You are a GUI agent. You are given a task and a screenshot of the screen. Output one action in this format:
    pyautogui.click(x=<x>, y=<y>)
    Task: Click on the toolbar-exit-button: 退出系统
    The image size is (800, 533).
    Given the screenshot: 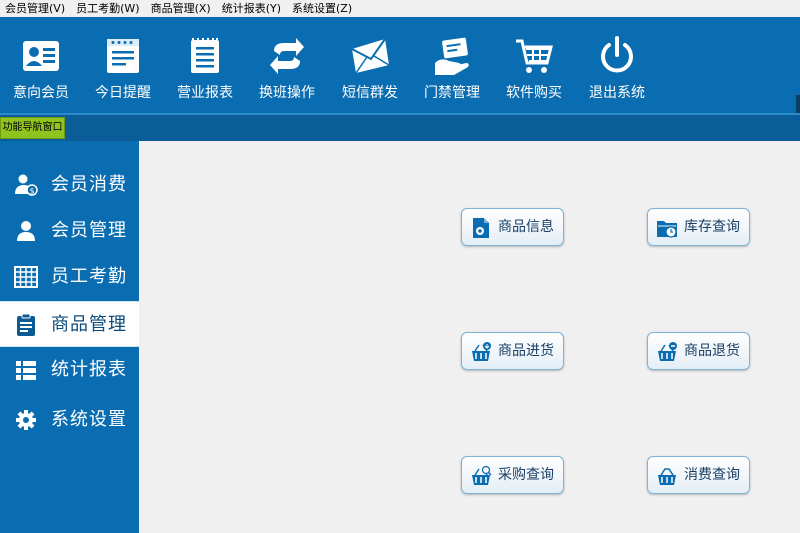 What is the action you would take?
    pyautogui.click(x=617, y=65)
    